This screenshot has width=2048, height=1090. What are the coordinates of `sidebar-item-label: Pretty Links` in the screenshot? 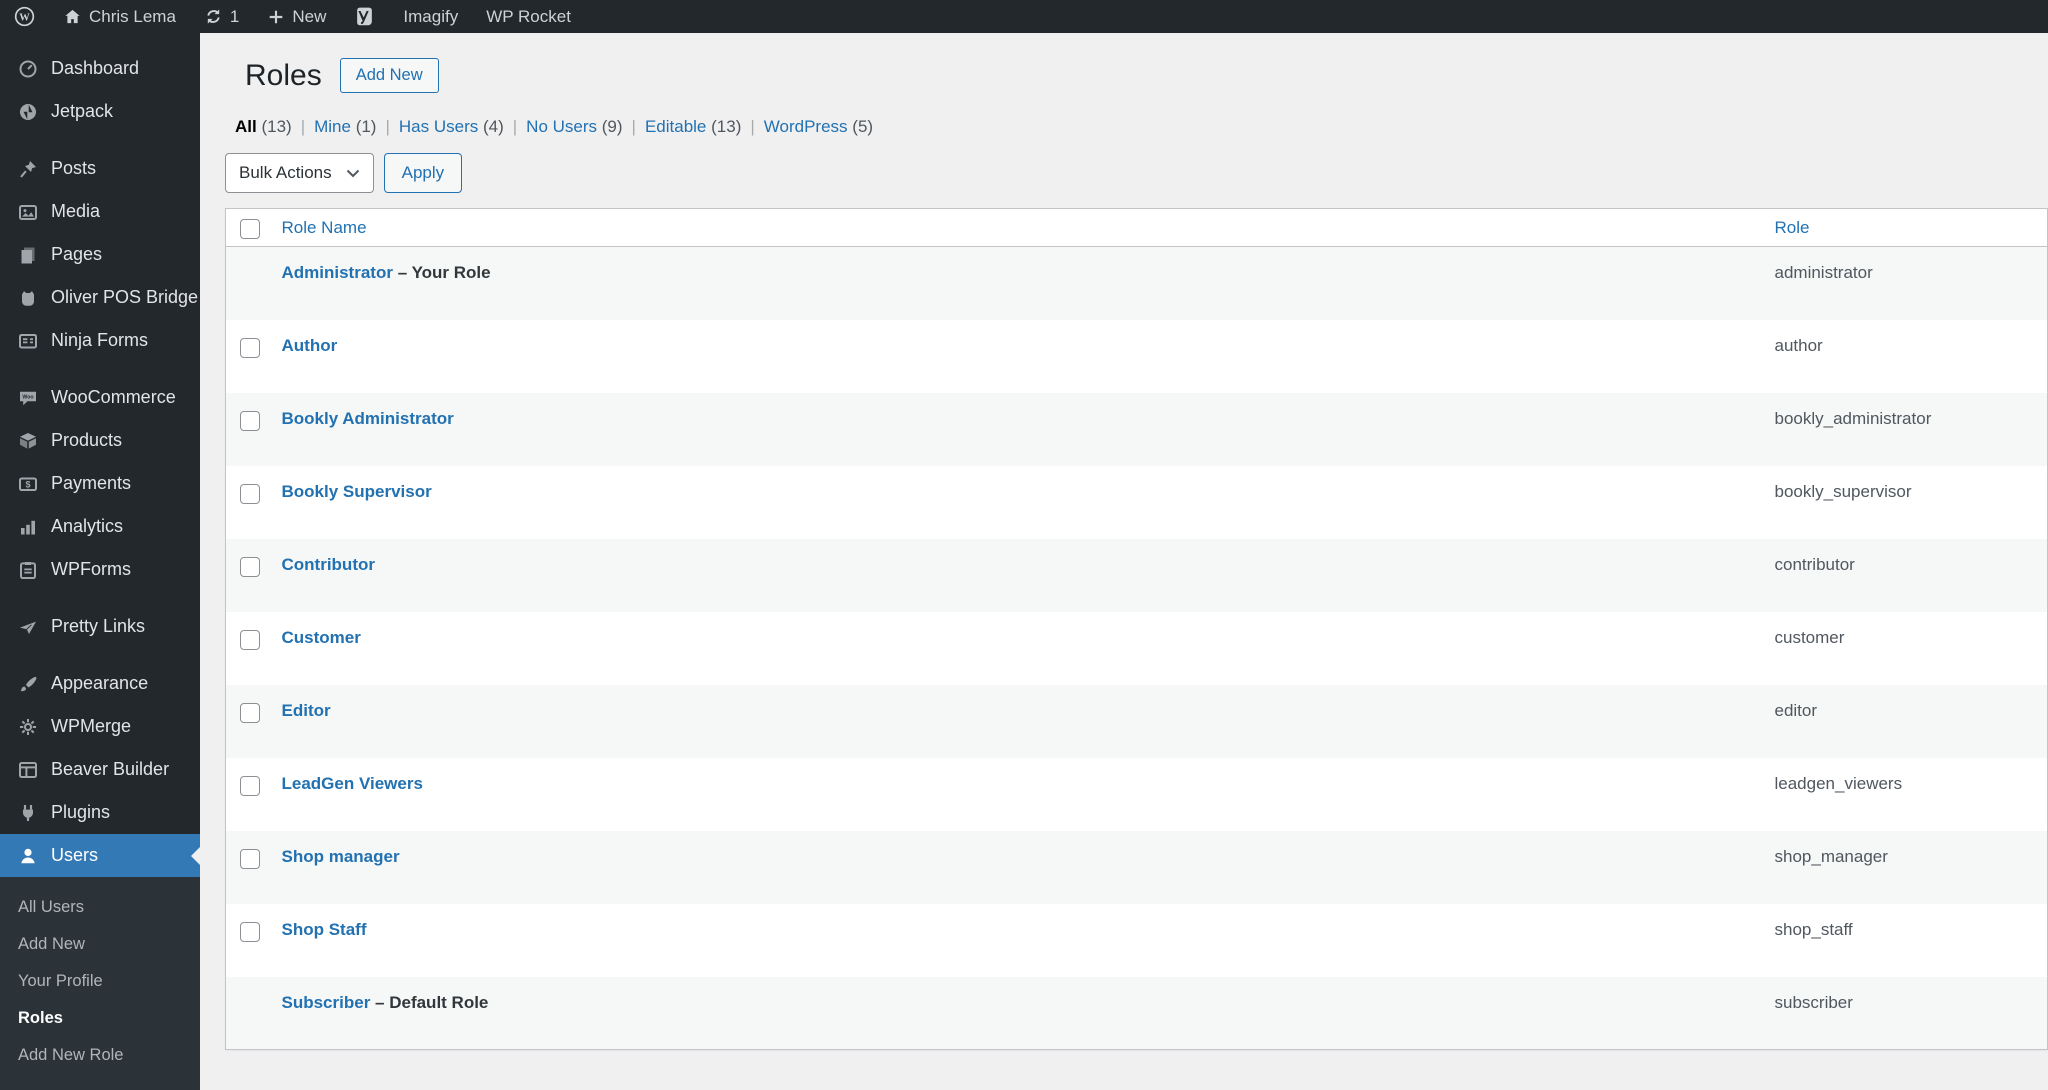 It's located at (98, 626).